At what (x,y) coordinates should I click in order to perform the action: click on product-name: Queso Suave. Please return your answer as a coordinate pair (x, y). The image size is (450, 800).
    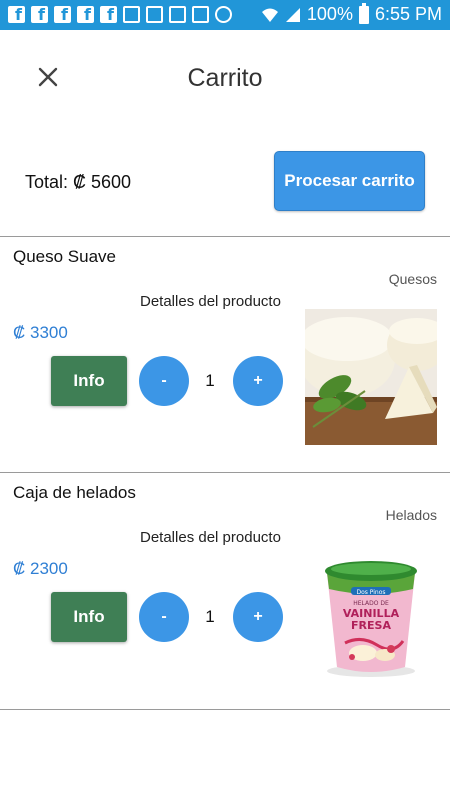
    Looking at the image, I should click on (65, 256).